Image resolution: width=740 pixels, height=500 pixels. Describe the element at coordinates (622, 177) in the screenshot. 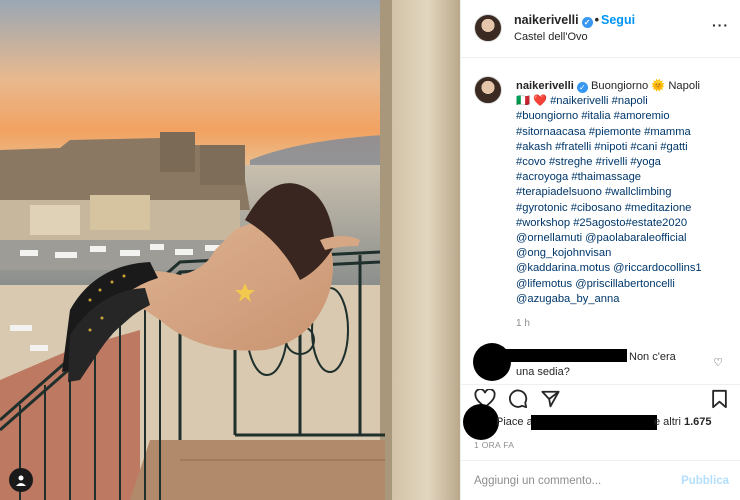

I see `caption-line-6: #acroyoga #thaimassage` at that location.